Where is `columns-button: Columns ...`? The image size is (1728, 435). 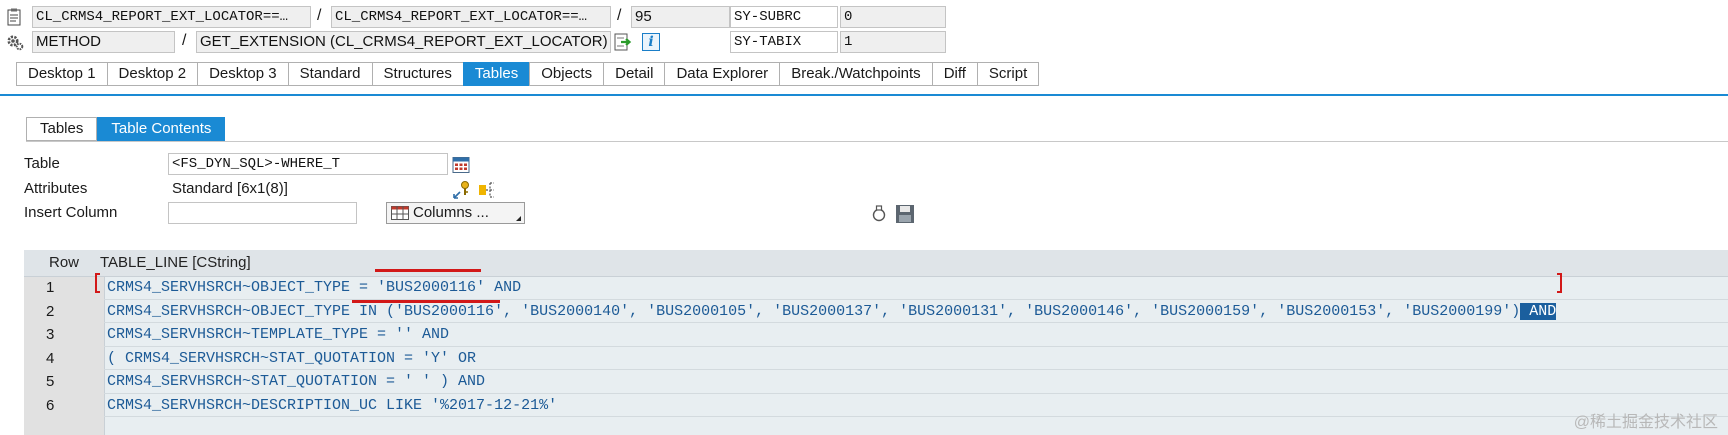
columns-button: Columns ... is located at coordinates (455, 213).